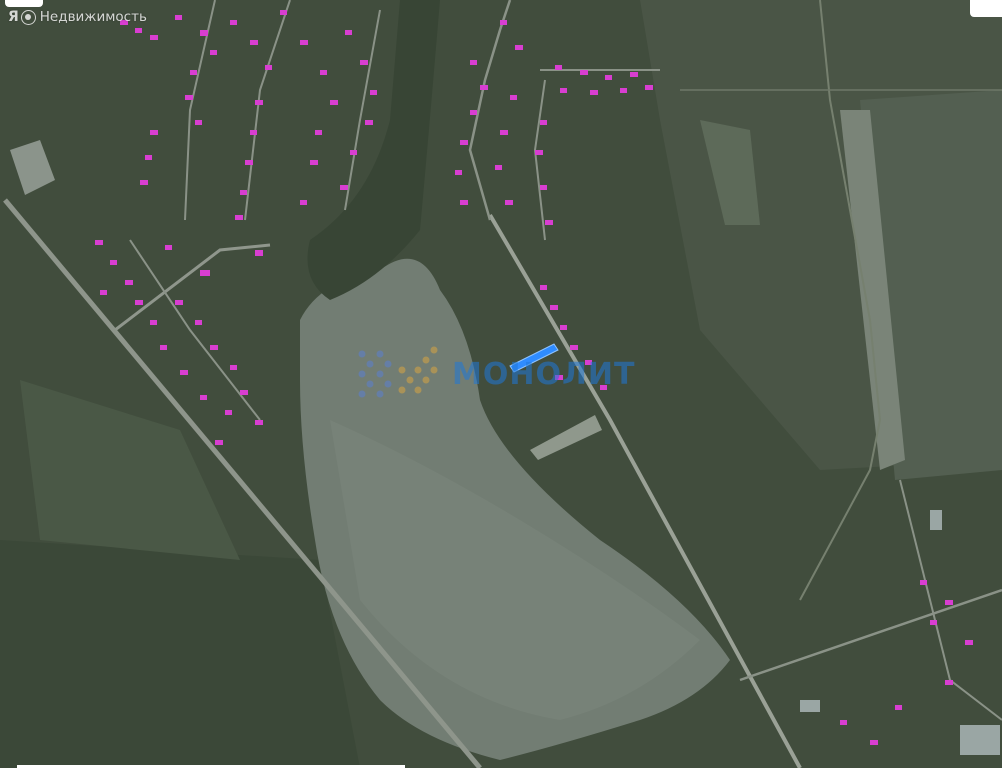 The image size is (1002, 768). What do you see at coordinates (24, 3) in the screenshot?
I see `top-left-tab` at bounding box center [24, 3].